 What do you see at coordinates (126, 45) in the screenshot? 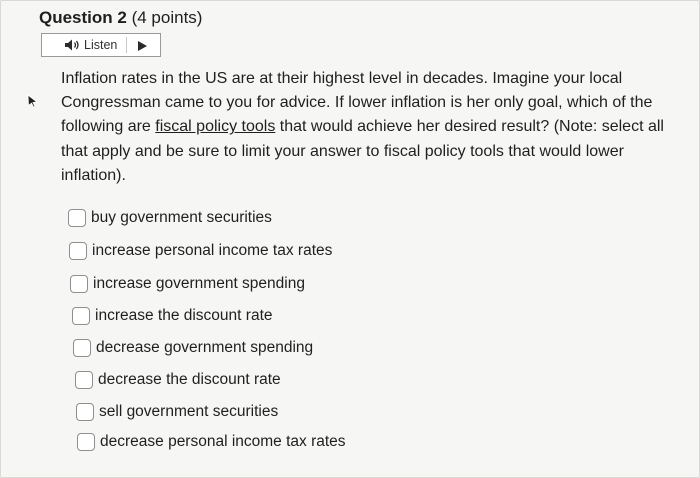
I see `listen-divider` at bounding box center [126, 45].